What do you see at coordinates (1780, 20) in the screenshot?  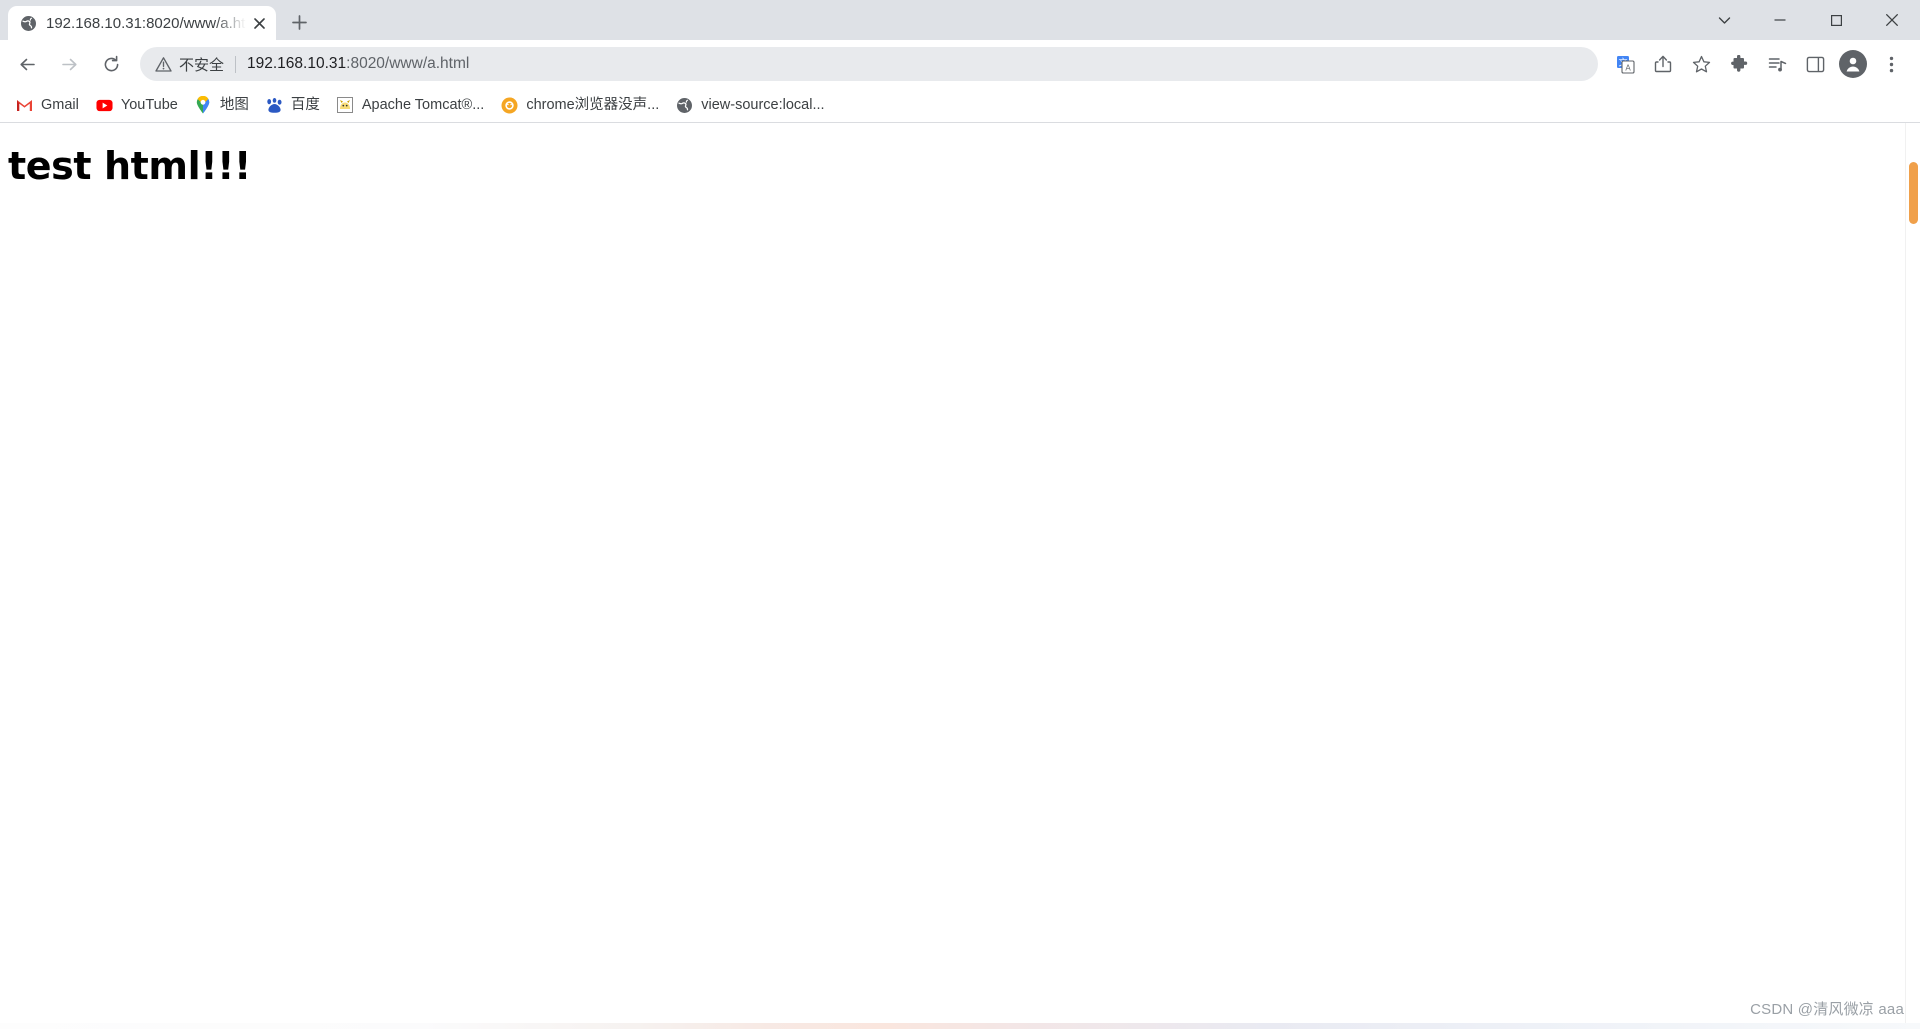 I see `minimize-button` at bounding box center [1780, 20].